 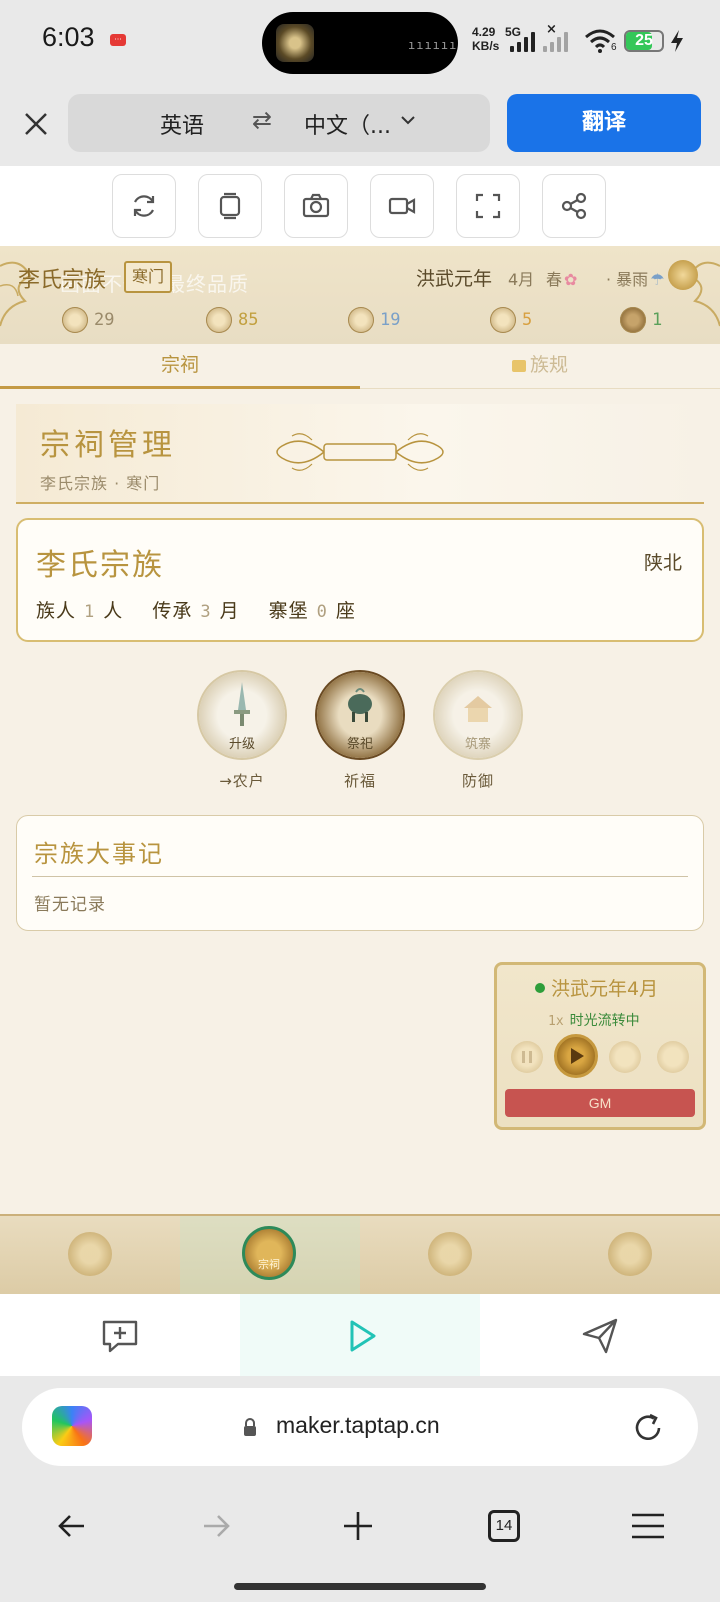 What do you see at coordinates (358, 1425) in the screenshot?
I see `url-text: maker.taptap.cn` at bounding box center [358, 1425].